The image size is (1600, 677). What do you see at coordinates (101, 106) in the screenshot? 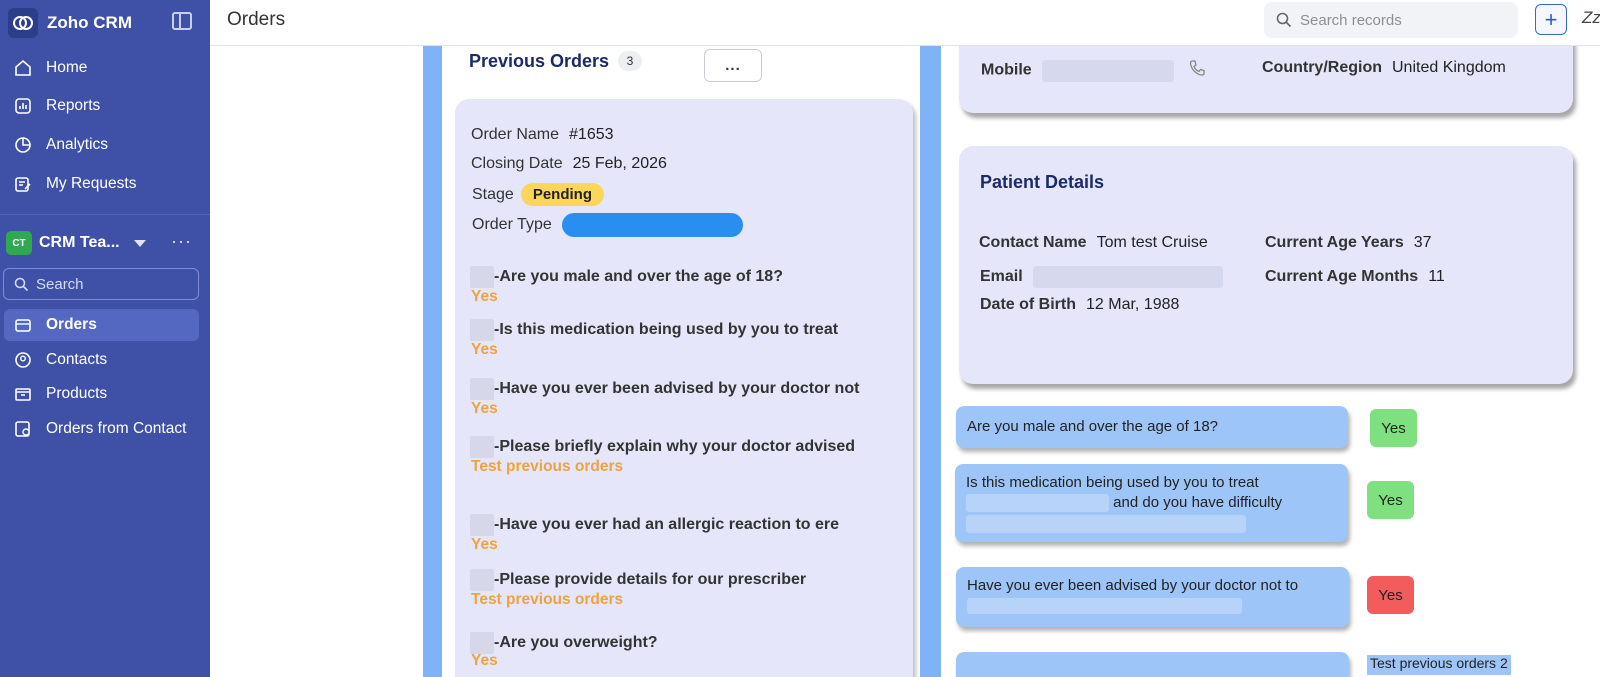
I see `nav-item-reports: Reports` at bounding box center [101, 106].